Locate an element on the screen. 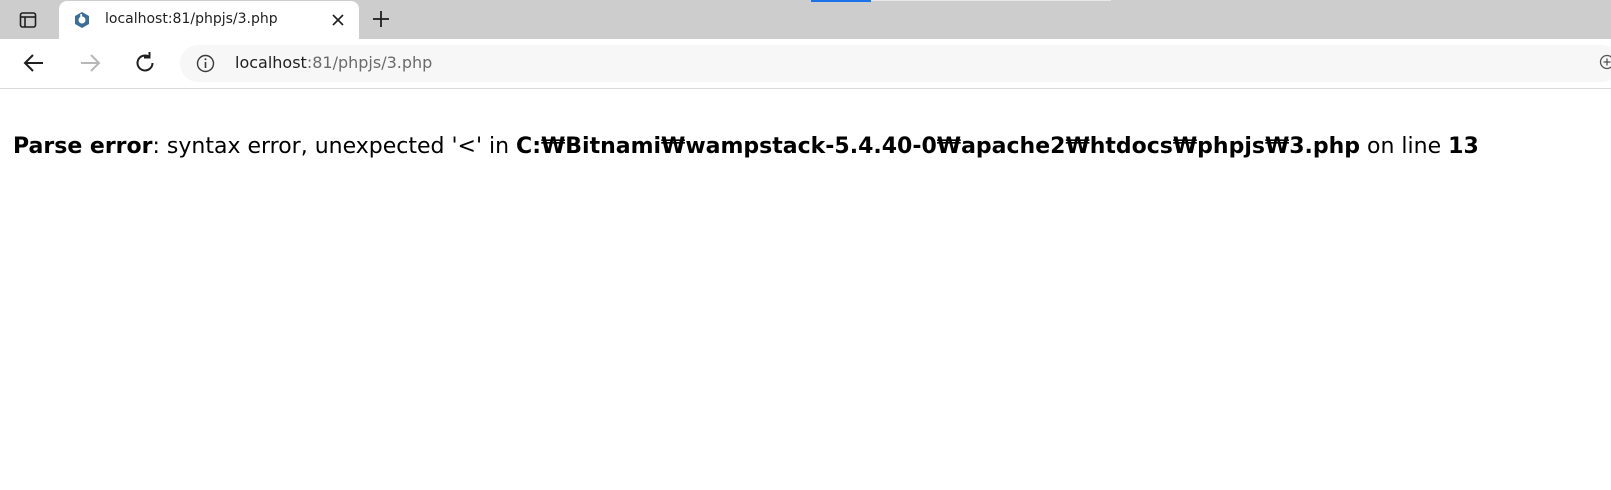 The width and height of the screenshot is (1611, 490). on-line-text: on line is located at coordinates (1404, 146).